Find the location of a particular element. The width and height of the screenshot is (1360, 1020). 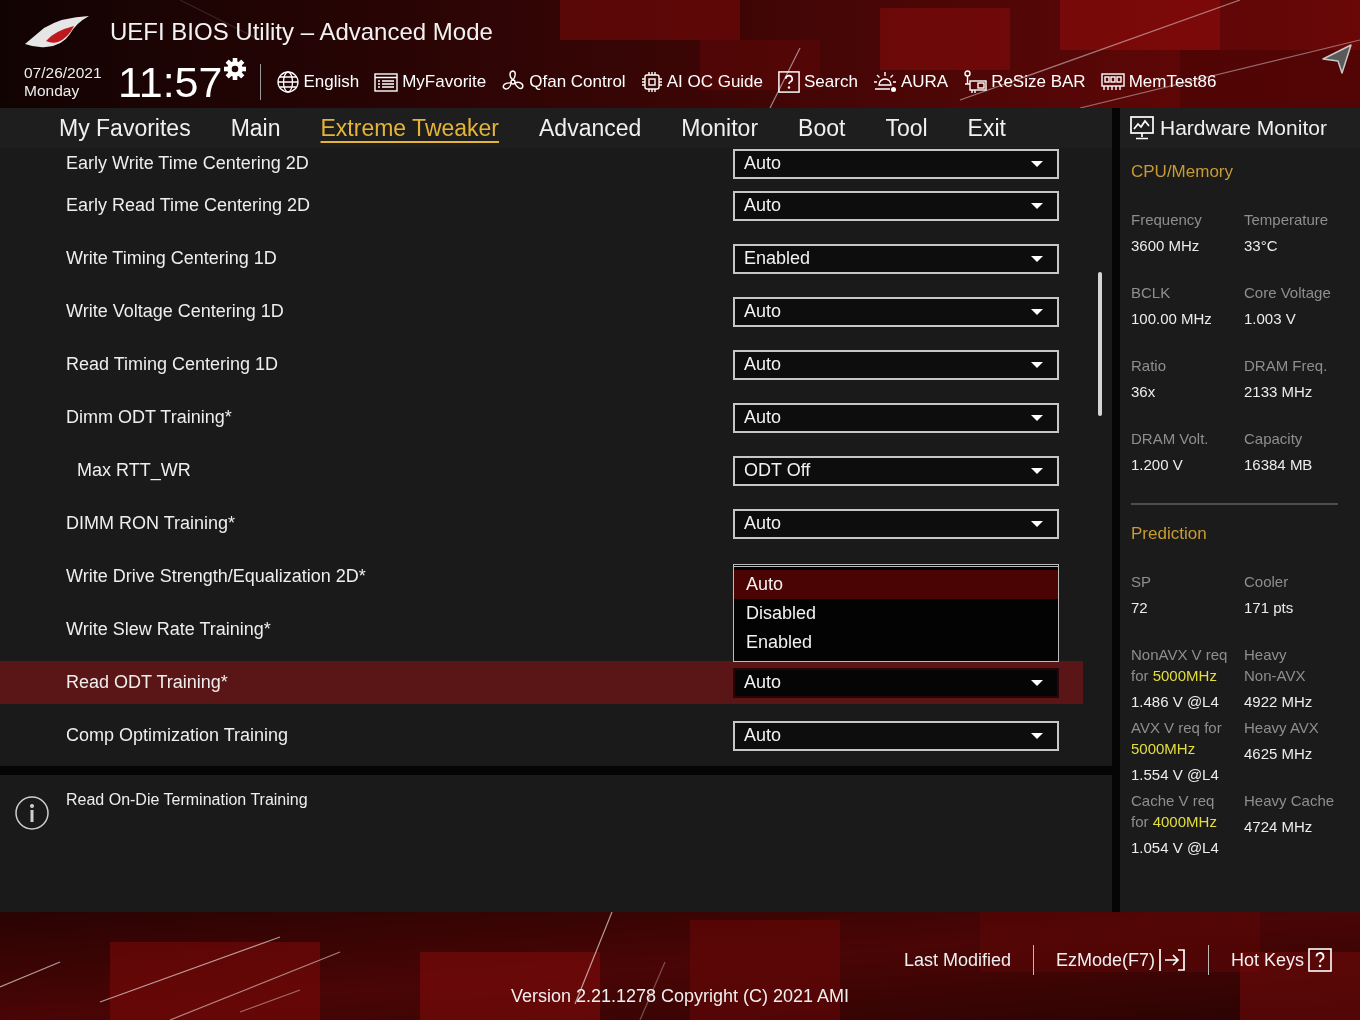

tab: Boot is located at coordinates (822, 128).